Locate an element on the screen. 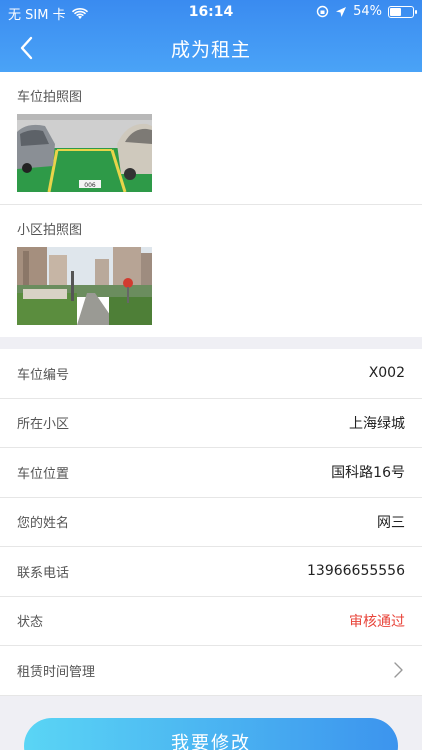 The width and height of the screenshot is (422, 750). row-value: 上海绿城 is located at coordinates (377, 423).